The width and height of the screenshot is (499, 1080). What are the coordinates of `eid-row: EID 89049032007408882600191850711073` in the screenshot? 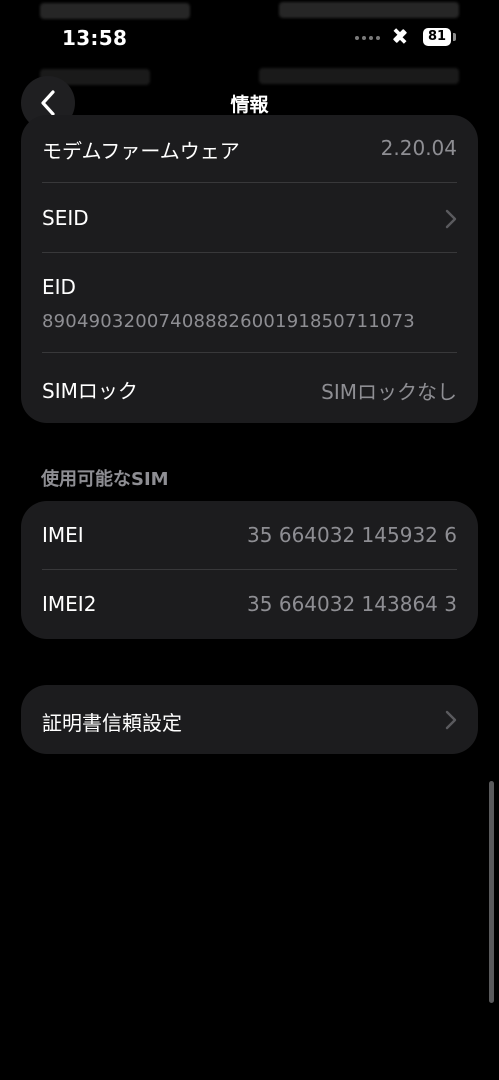 It's located at (249, 303).